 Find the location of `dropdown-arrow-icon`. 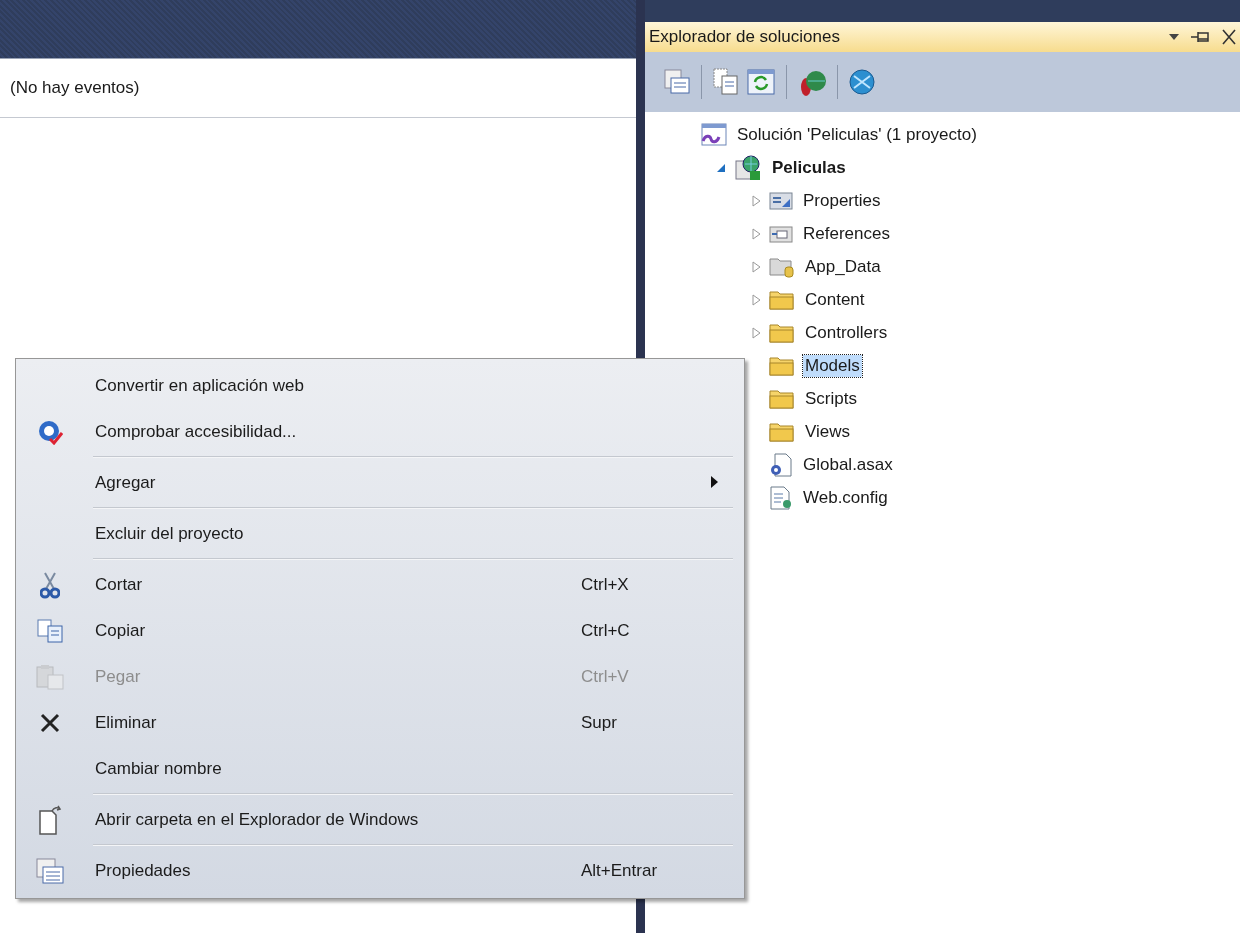

dropdown-arrow-icon is located at coordinates (1174, 37).